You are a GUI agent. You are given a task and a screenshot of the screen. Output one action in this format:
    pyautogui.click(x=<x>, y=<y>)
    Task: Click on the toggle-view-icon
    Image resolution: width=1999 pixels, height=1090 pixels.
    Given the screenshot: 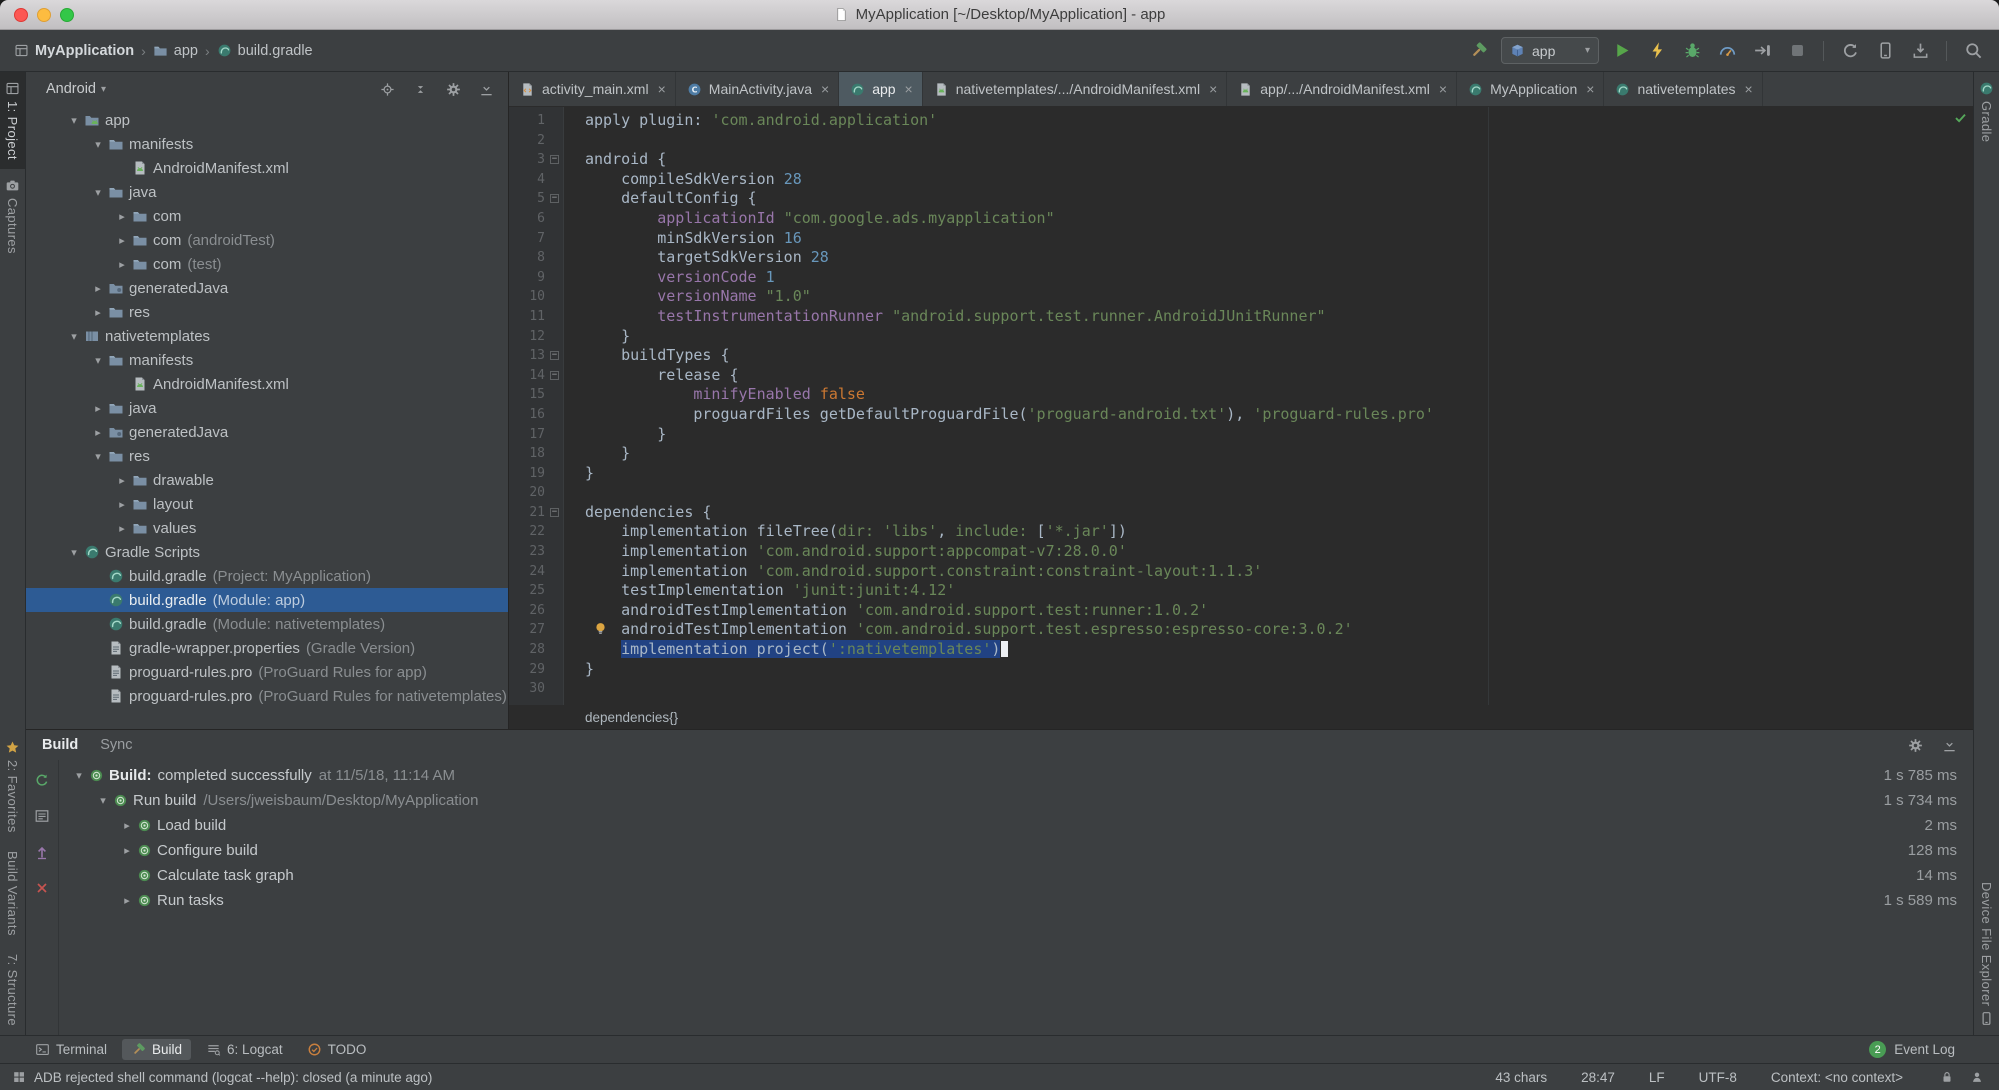 What is the action you would take?
    pyautogui.click(x=42, y=816)
    